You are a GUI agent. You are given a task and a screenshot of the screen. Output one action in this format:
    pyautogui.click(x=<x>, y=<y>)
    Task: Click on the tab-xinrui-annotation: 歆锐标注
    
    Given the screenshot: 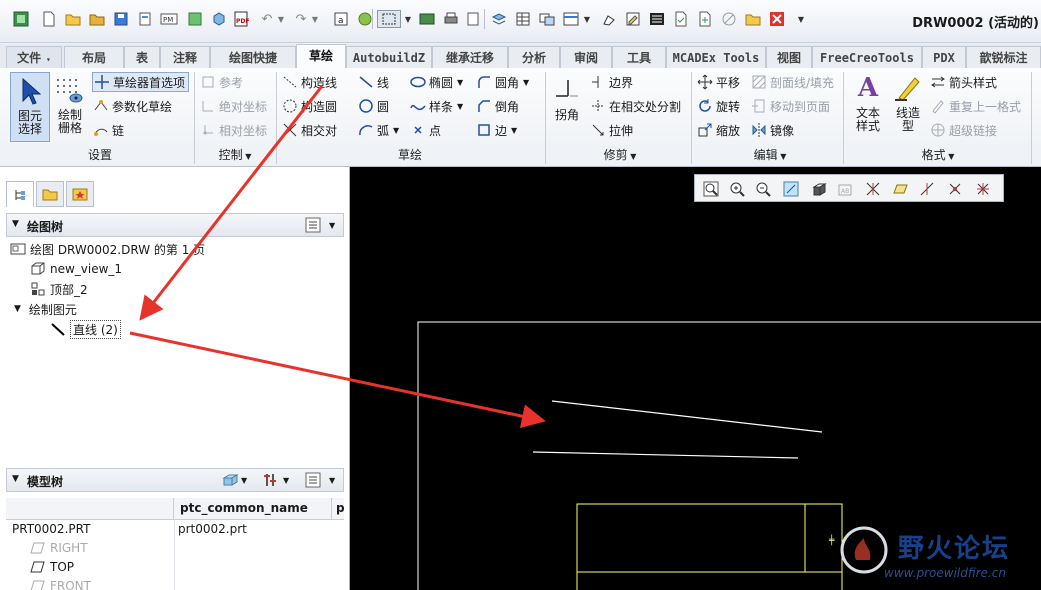 What is the action you would take?
    pyautogui.click(x=1003, y=57)
    